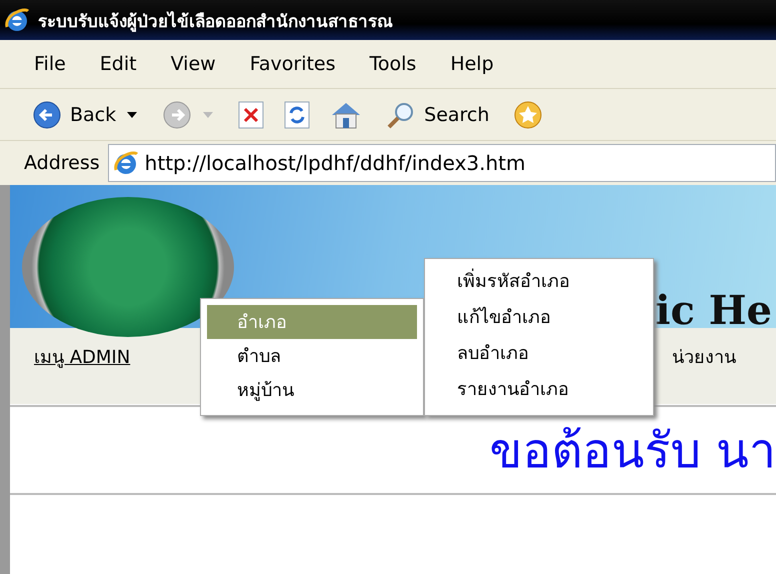 The image size is (776, 574). Describe the element at coordinates (17, 20) in the screenshot. I see `browser-icon` at that location.